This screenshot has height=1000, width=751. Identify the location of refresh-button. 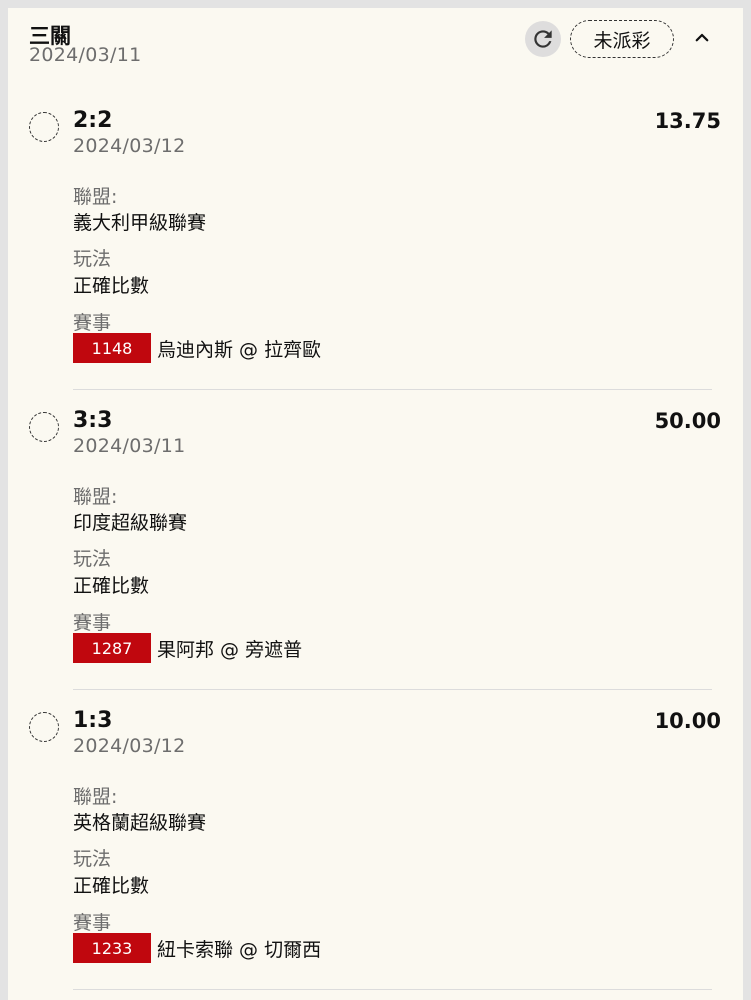
(543, 39).